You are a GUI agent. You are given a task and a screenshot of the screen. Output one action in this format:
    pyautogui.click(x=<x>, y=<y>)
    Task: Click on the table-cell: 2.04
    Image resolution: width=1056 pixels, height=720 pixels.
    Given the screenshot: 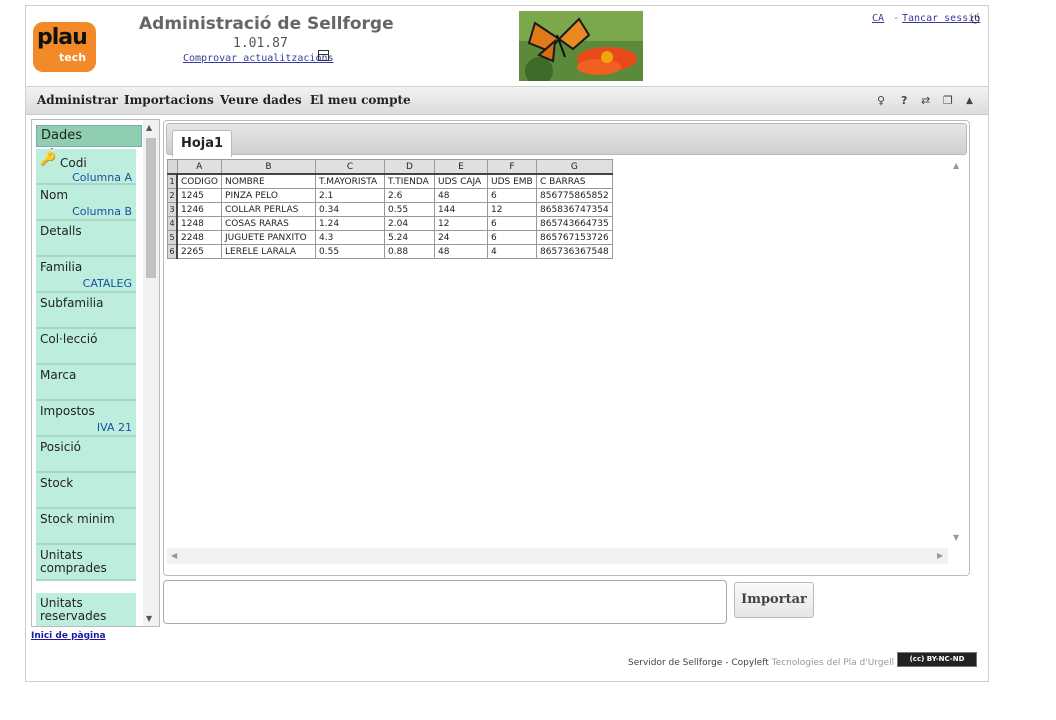 What is the action you would take?
    pyautogui.click(x=410, y=223)
    